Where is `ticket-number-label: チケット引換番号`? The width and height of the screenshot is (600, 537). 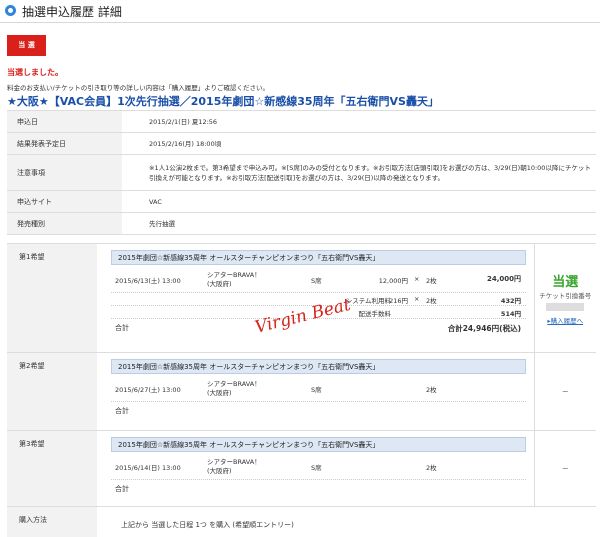 ticket-number-label: チケット引換番号 is located at coordinates (565, 296).